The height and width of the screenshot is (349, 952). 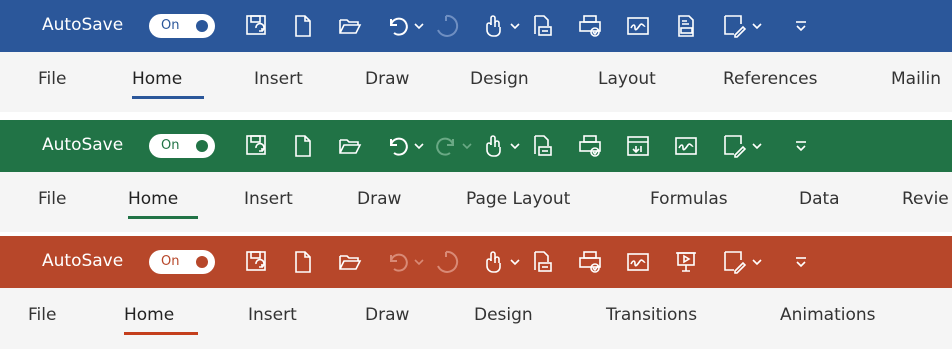 I want to click on tab-layout: Layout, so click(x=627, y=79).